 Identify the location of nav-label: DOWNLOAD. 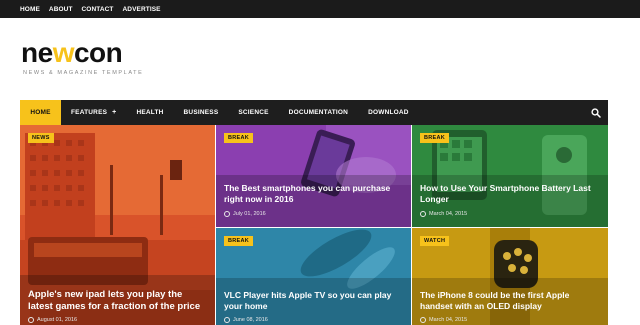
(388, 112).